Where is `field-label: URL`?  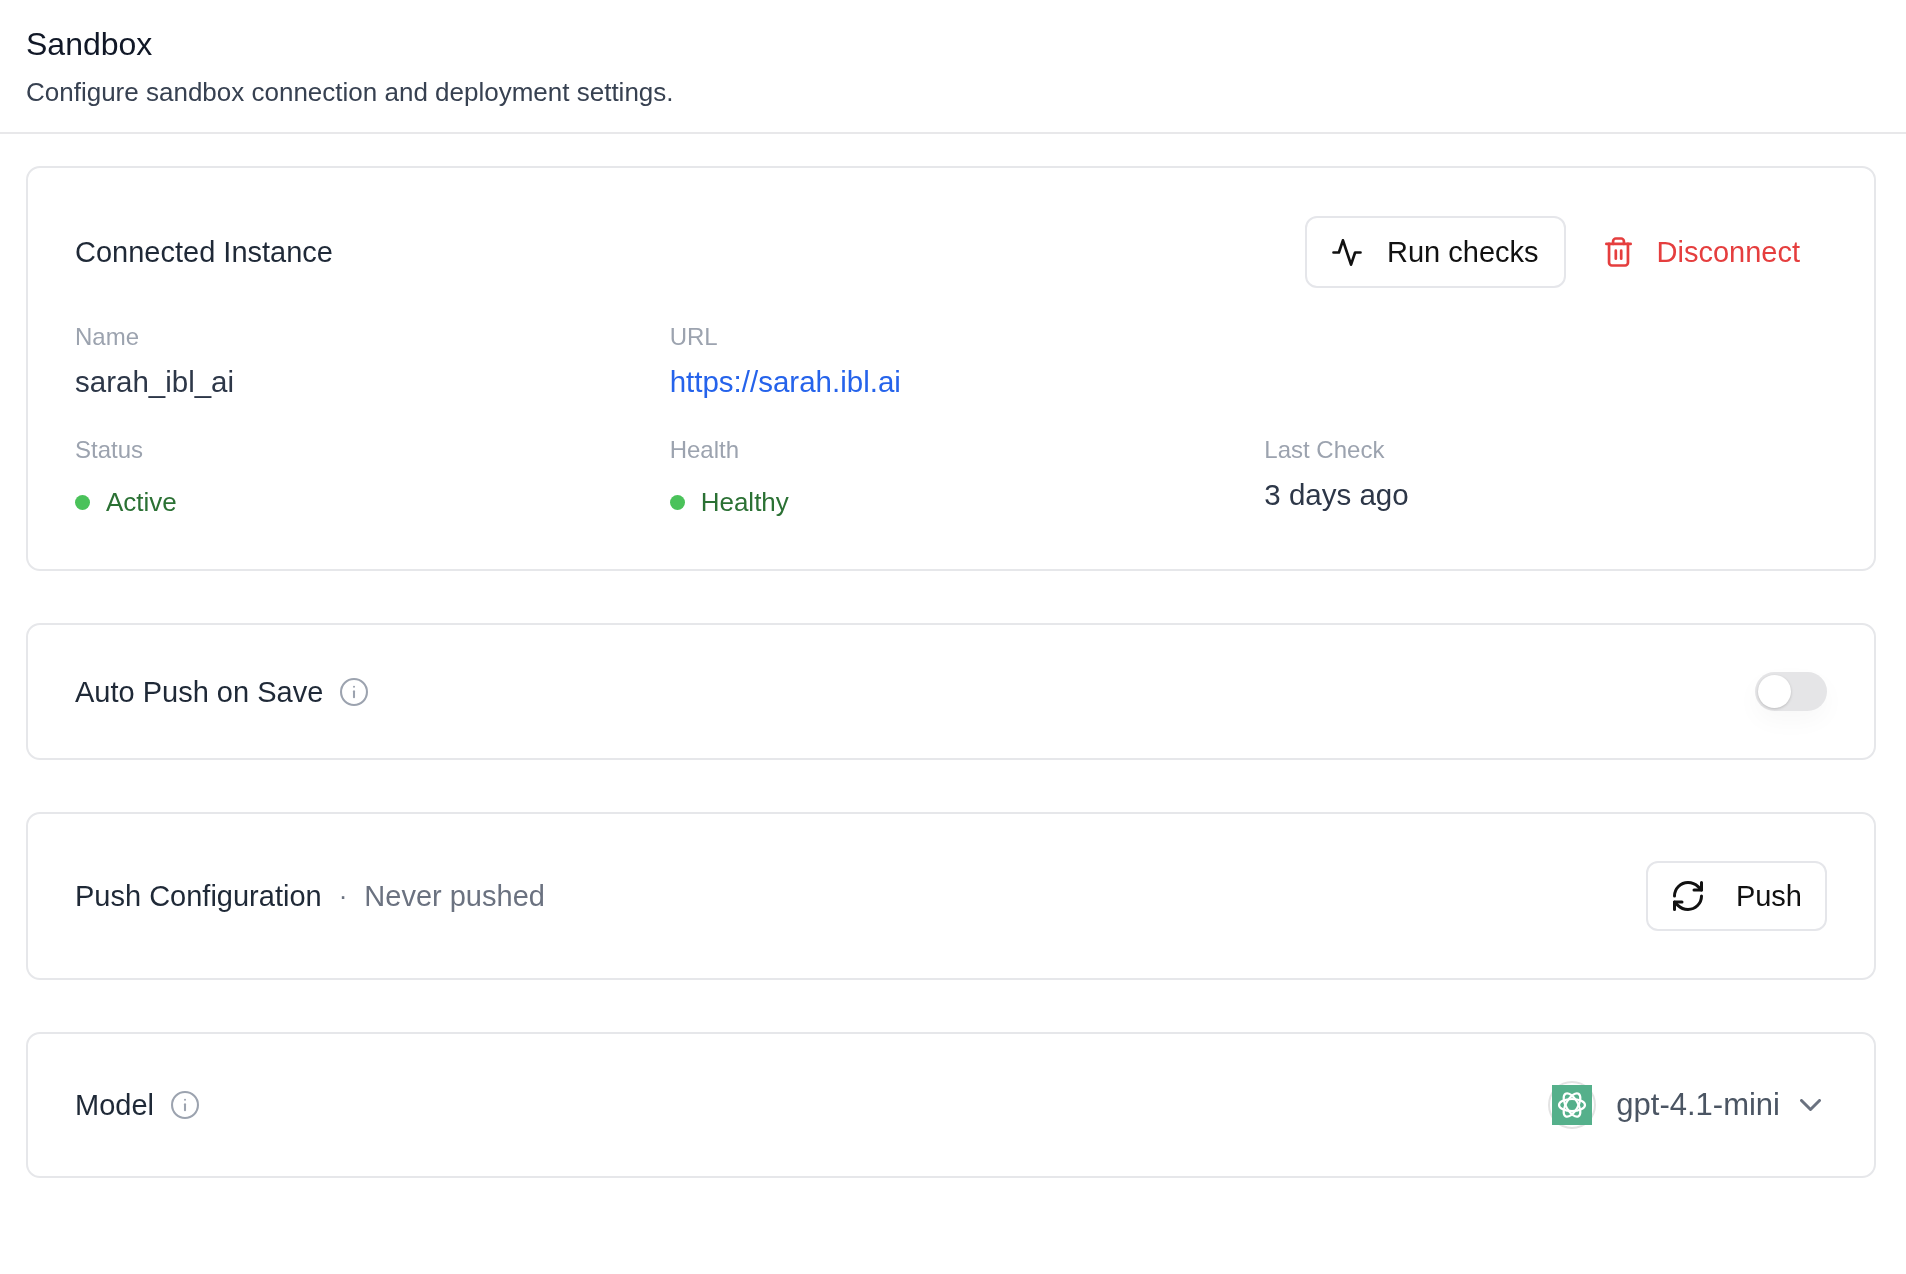 field-label: URL is located at coordinates (693, 337).